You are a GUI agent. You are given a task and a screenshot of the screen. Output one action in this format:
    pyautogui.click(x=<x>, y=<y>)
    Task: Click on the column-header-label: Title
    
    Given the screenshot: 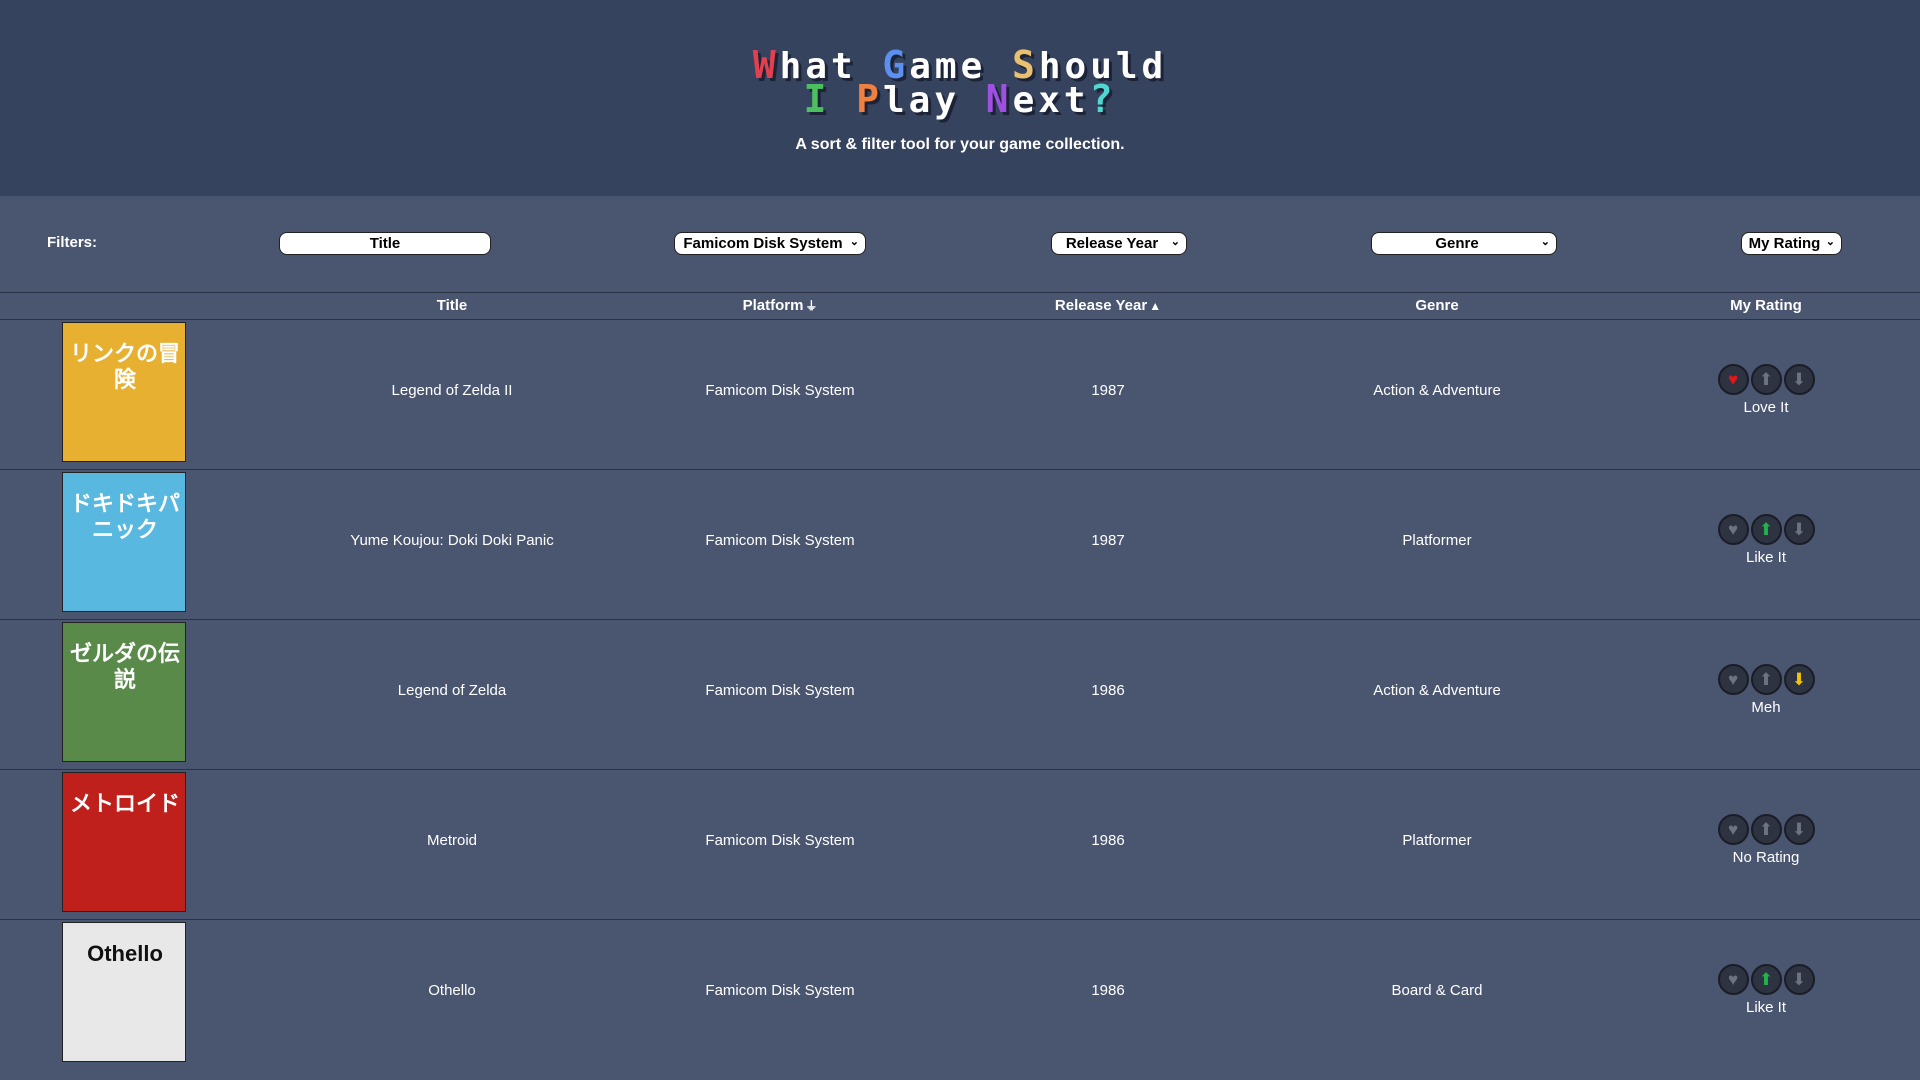 What is the action you would take?
    pyautogui.click(x=452, y=305)
    